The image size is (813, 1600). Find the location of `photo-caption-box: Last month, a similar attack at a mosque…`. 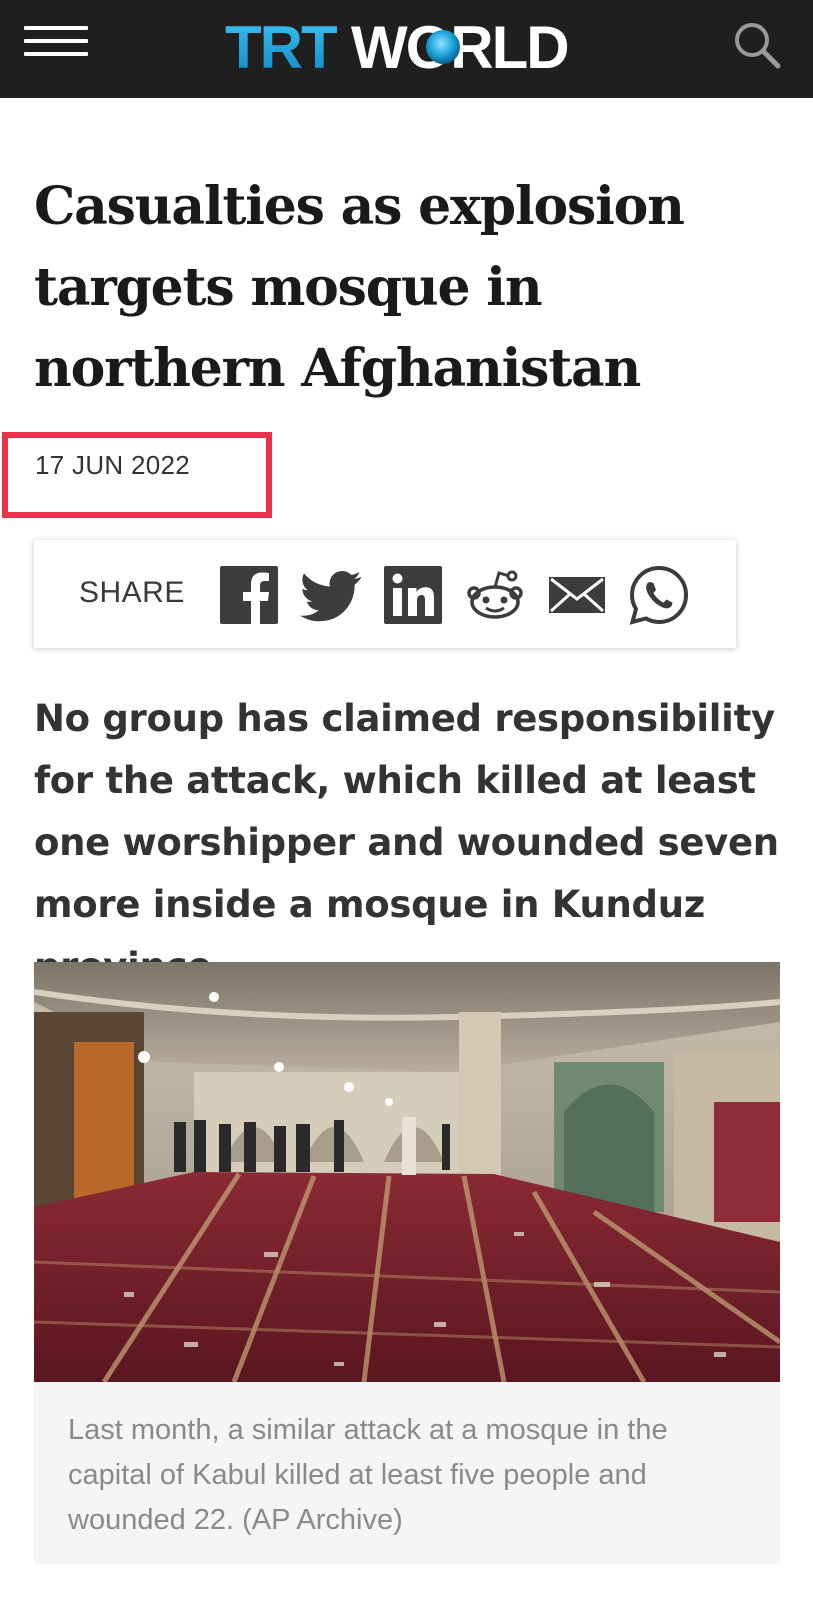

photo-caption-box: Last month, a similar attack at a mosque… is located at coordinates (407, 1473).